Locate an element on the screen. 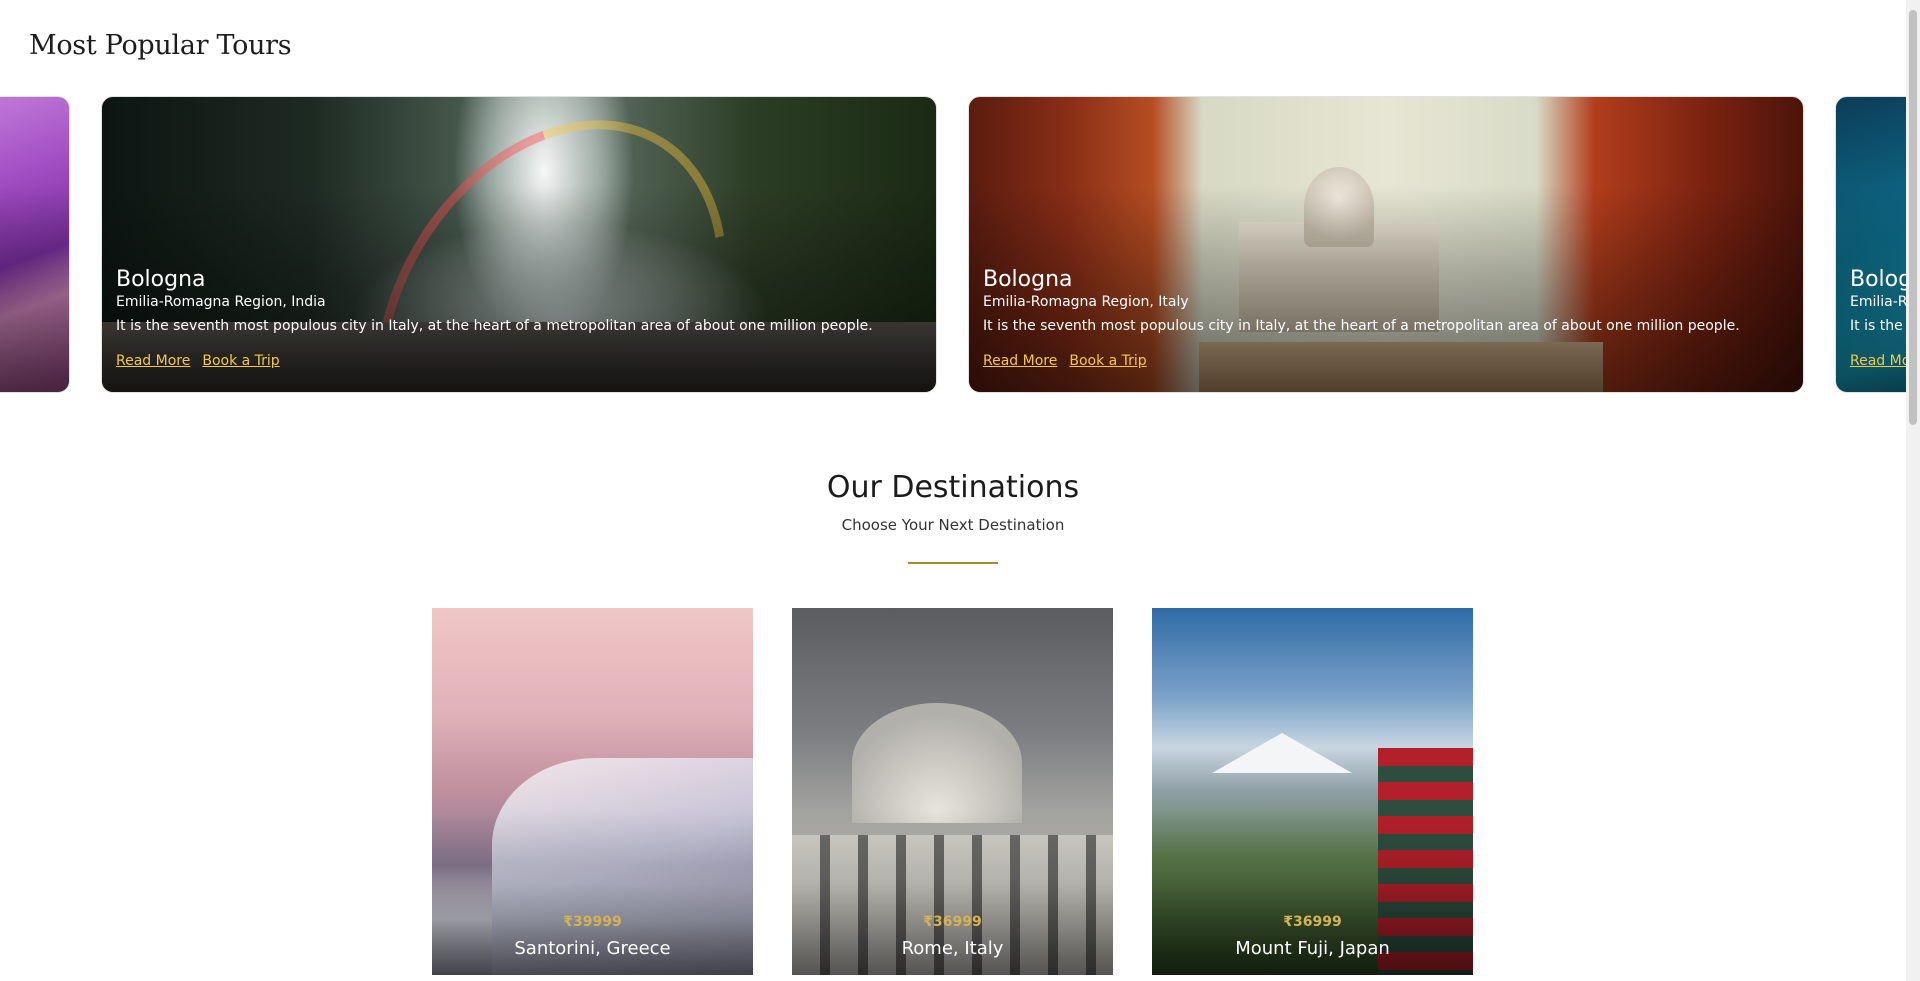  destinations-subtitle: Choose Your Next Destination is located at coordinates (953, 525).